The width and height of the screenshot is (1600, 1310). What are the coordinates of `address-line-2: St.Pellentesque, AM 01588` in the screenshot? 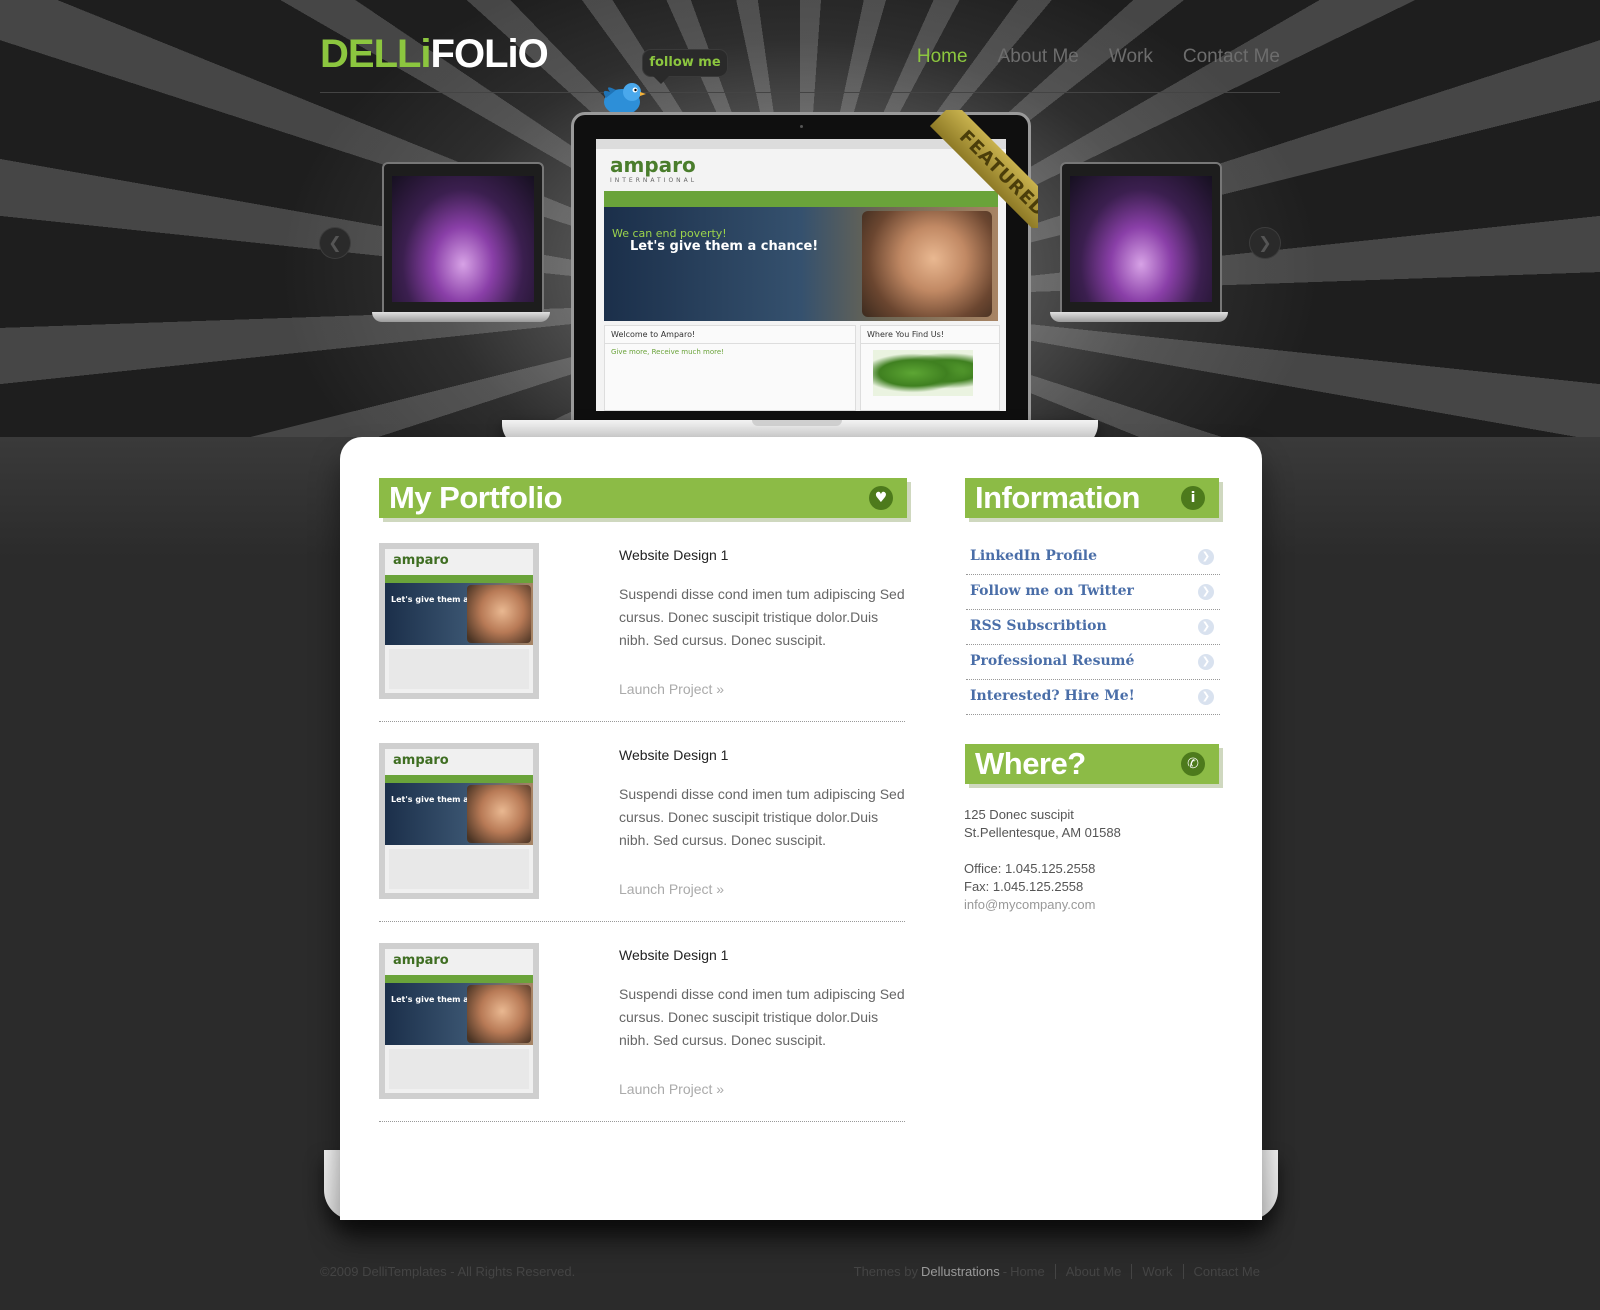 It's located at (1042, 832).